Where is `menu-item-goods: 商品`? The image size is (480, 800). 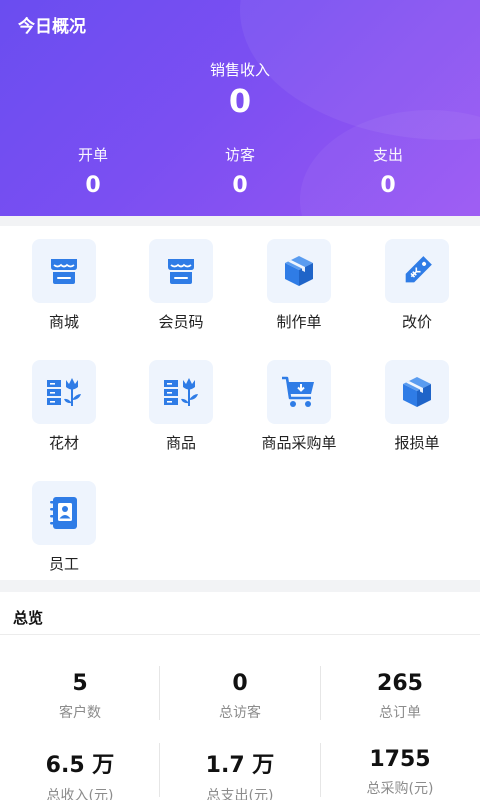 menu-item-goods: 商品 is located at coordinates (181, 406).